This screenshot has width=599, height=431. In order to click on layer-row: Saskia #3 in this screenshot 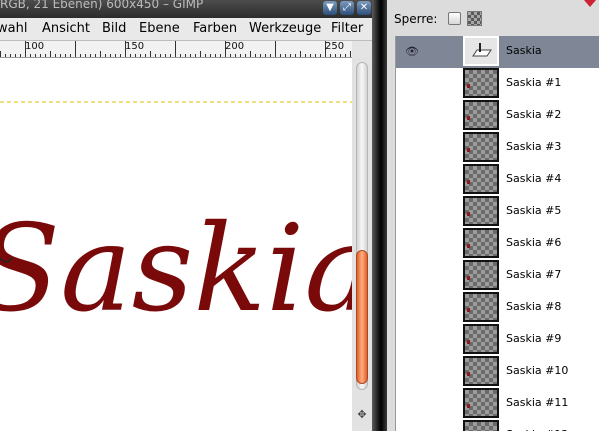, I will do `click(497, 148)`.